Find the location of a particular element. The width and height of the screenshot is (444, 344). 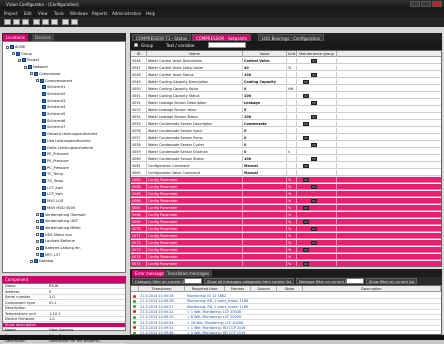

table-row: 0053 Water Leakage Sensor Value 0 is located at coordinates (286, 110).